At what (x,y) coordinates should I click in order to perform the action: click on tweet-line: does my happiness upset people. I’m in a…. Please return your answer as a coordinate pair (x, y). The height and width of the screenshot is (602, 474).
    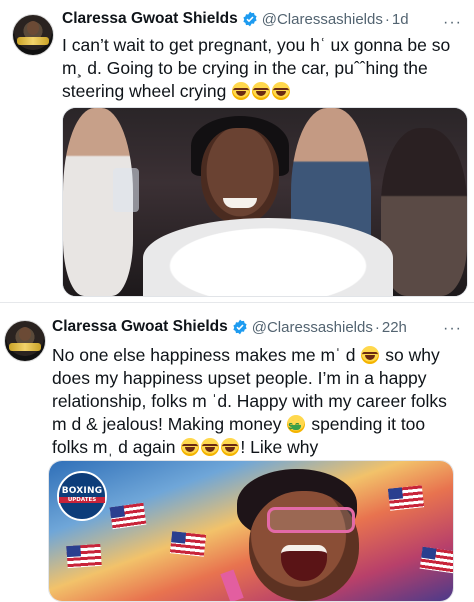
    Looking at the image, I should click on (239, 378).